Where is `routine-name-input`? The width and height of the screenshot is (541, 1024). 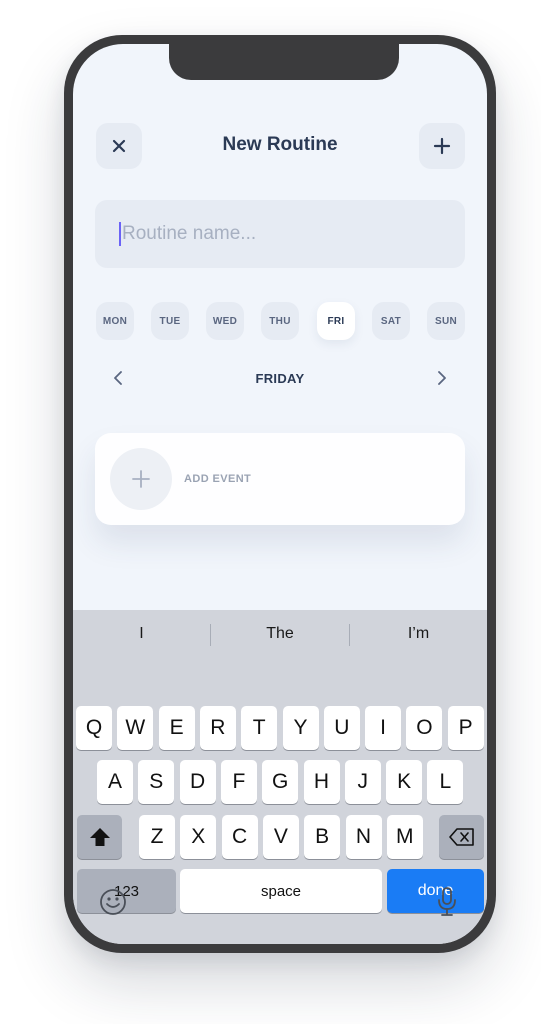
routine-name-input is located at coordinates (272, 234).